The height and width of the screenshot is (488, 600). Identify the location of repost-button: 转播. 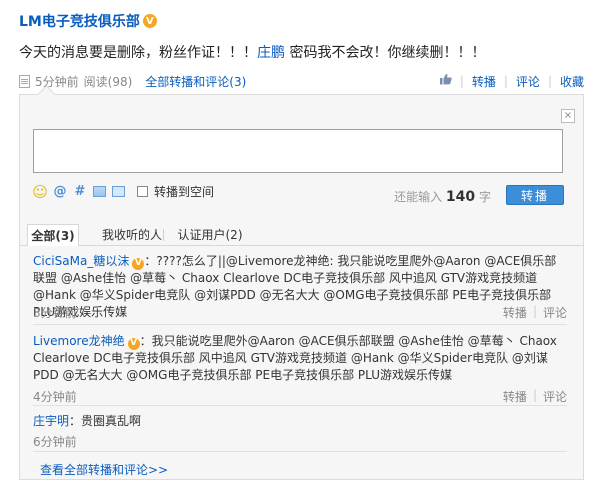
(484, 81).